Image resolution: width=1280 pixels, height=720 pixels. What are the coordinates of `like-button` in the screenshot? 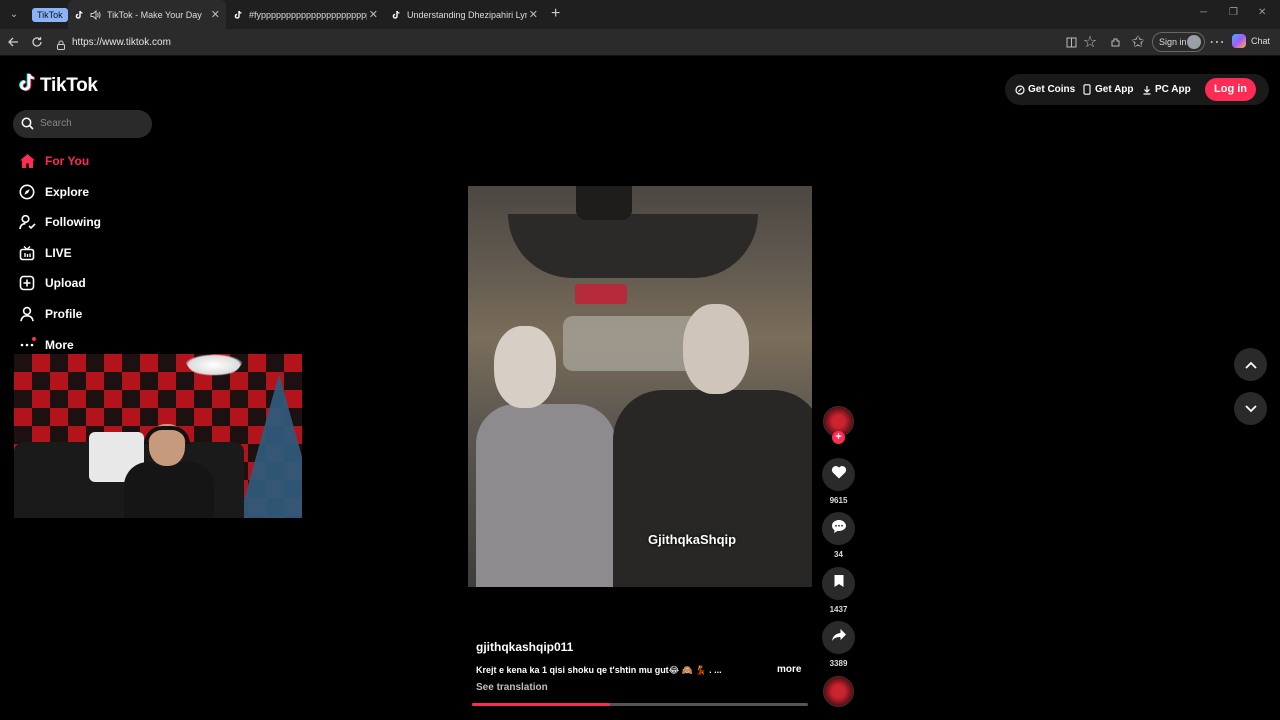 It's located at (838, 474).